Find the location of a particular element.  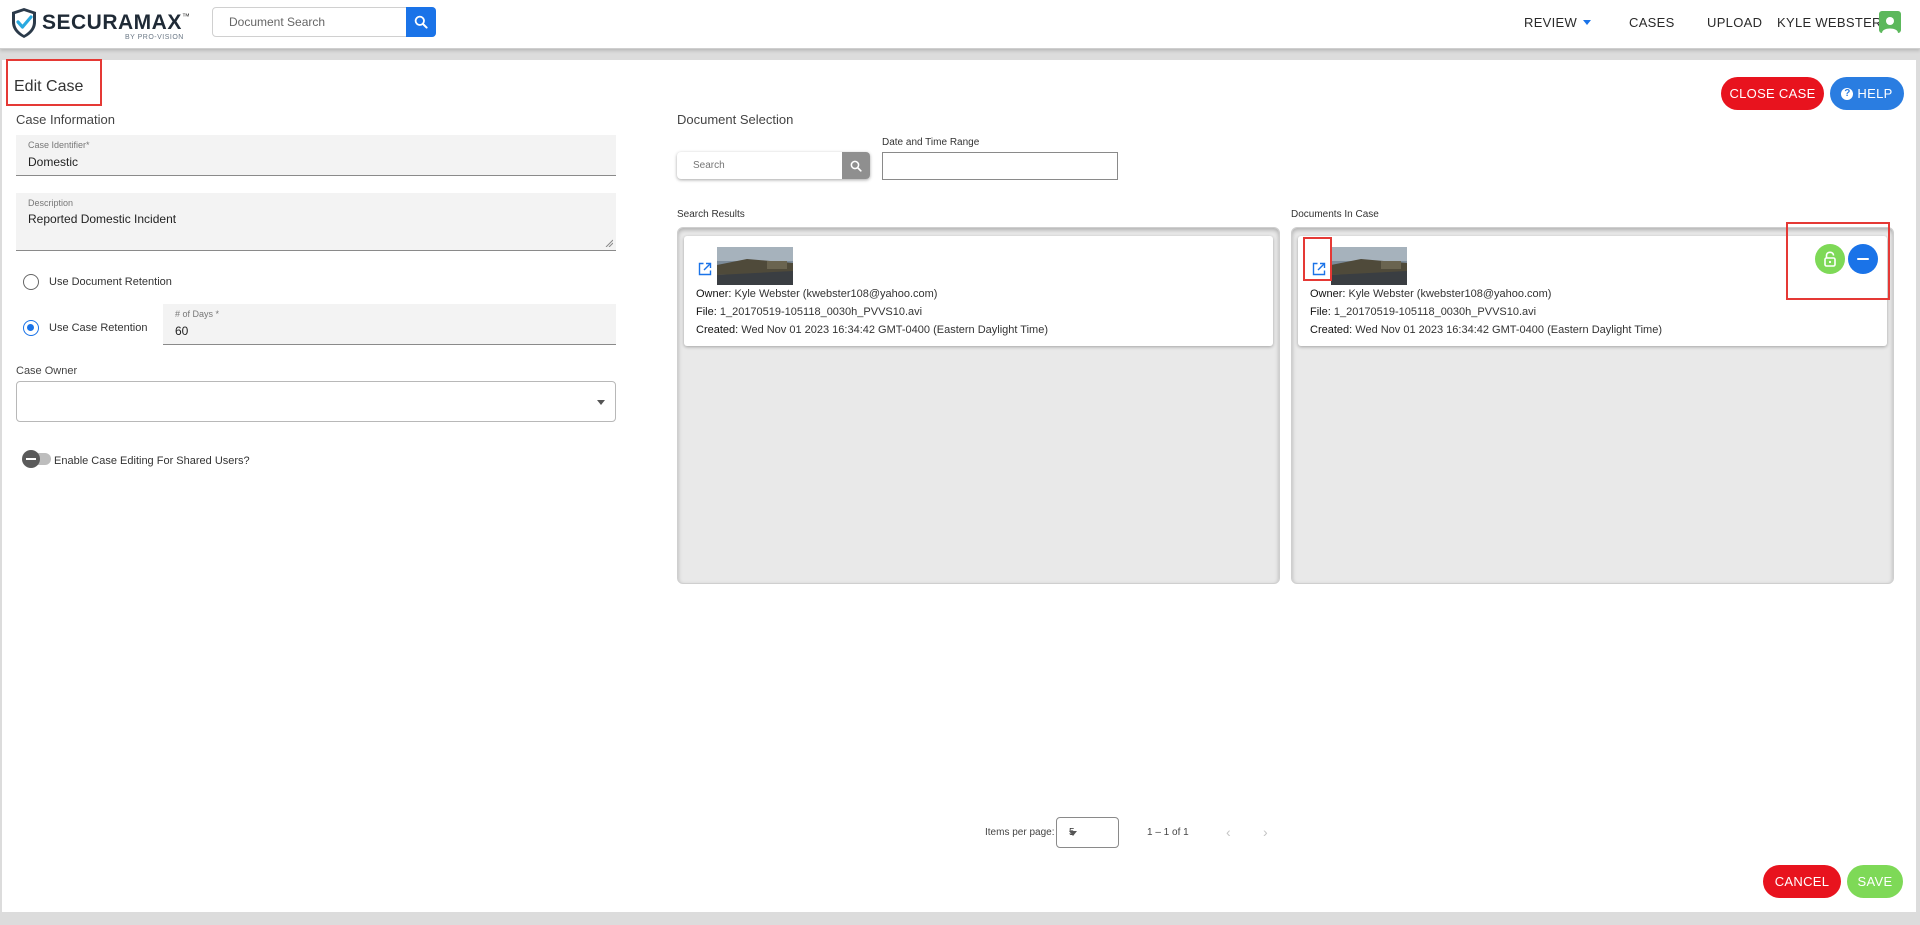

shield-logo-icon is located at coordinates (24, 23).